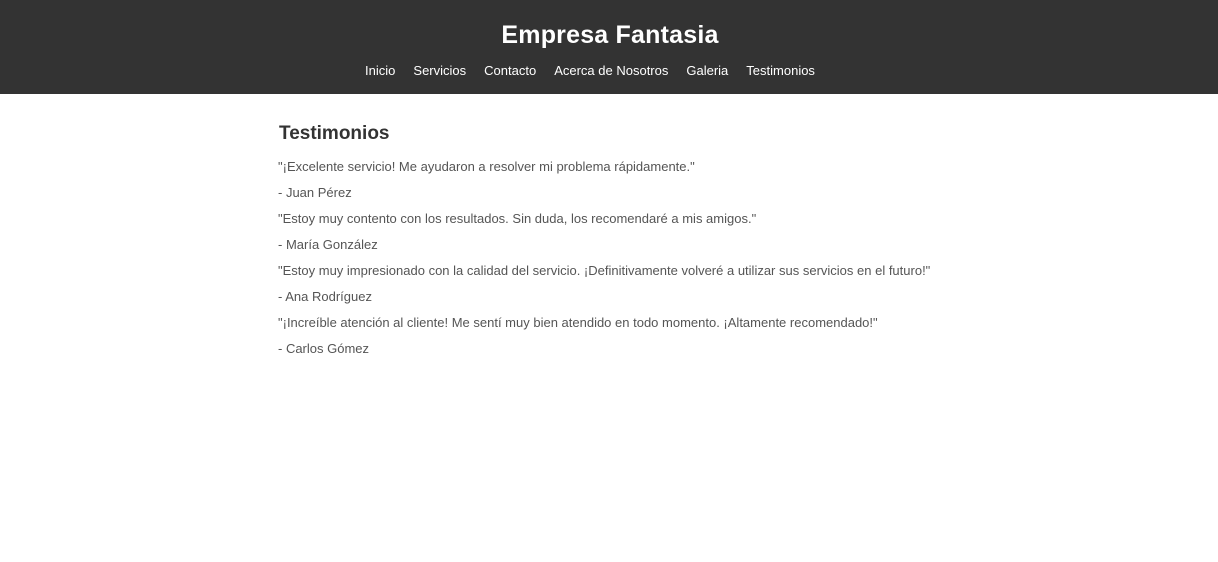  I want to click on nav-item-galeria: Galeria, so click(707, 71).